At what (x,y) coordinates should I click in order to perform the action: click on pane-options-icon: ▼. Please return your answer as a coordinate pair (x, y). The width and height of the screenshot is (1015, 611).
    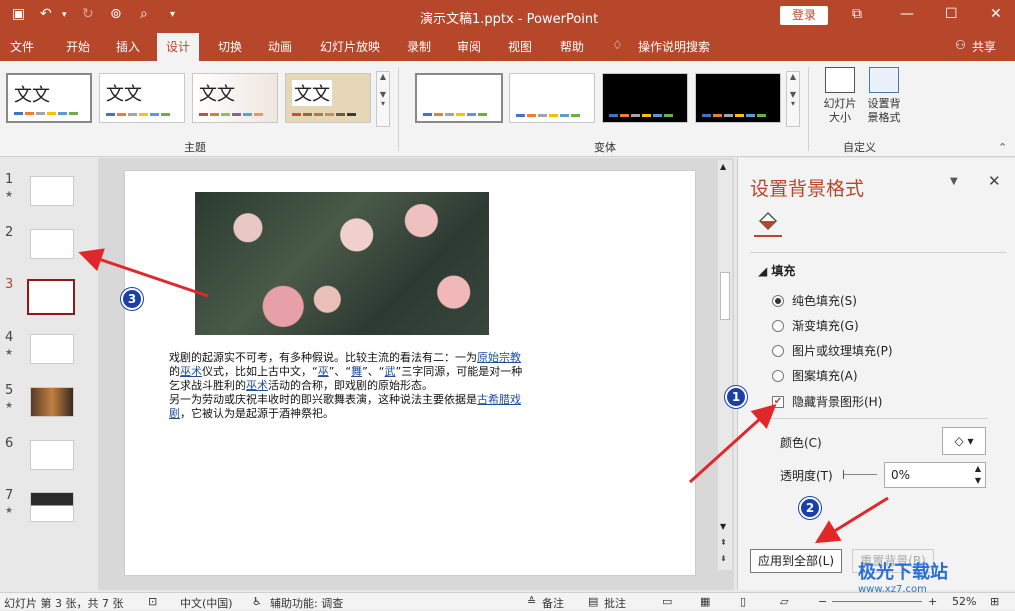
    Looking at the image, I should click on (954, 181).